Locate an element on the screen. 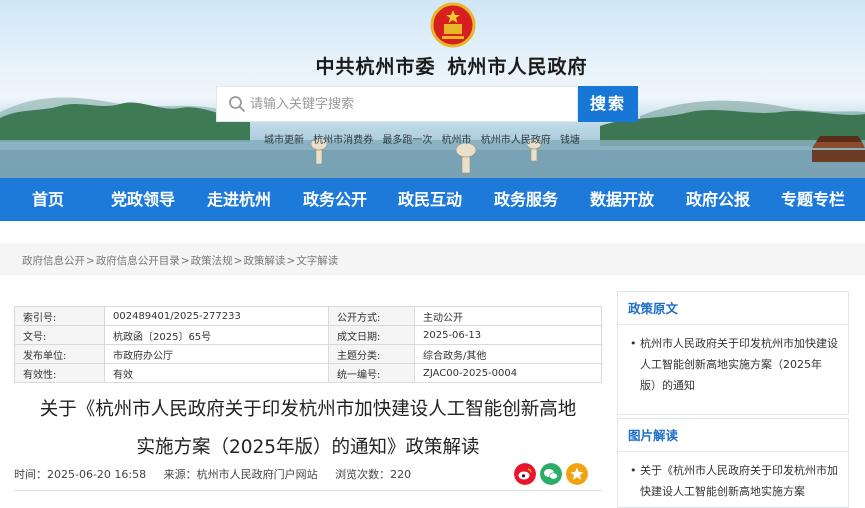 Image resolution: width=865 pixels, height=508 pixels. table-row: 有效性: 有效 统一编号: ZJAC00-2025-0004 is located at coordinates (308, 373).